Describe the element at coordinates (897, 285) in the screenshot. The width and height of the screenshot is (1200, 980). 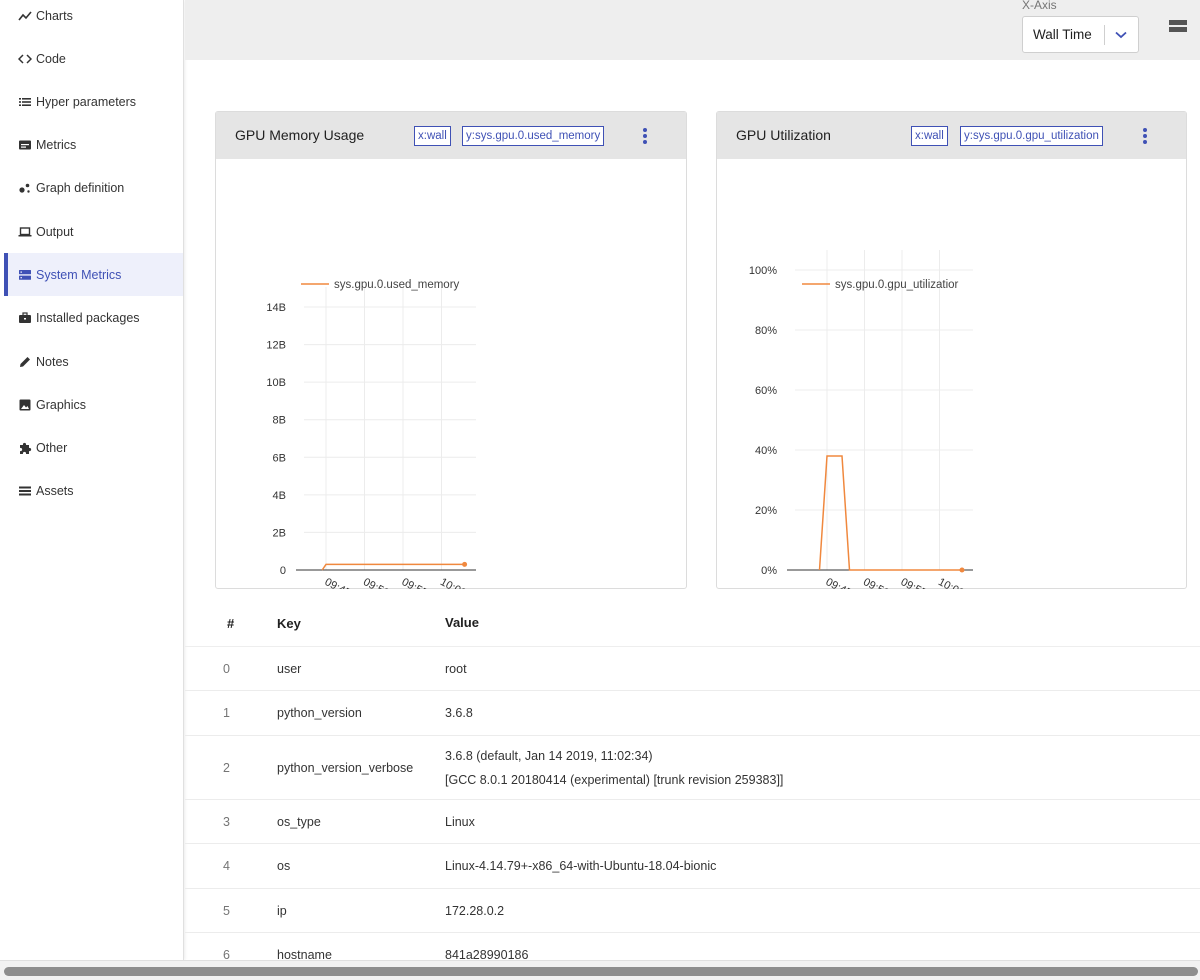
I see `legend-label: sys.gpu.0.gpu_utilizatior` at that location.